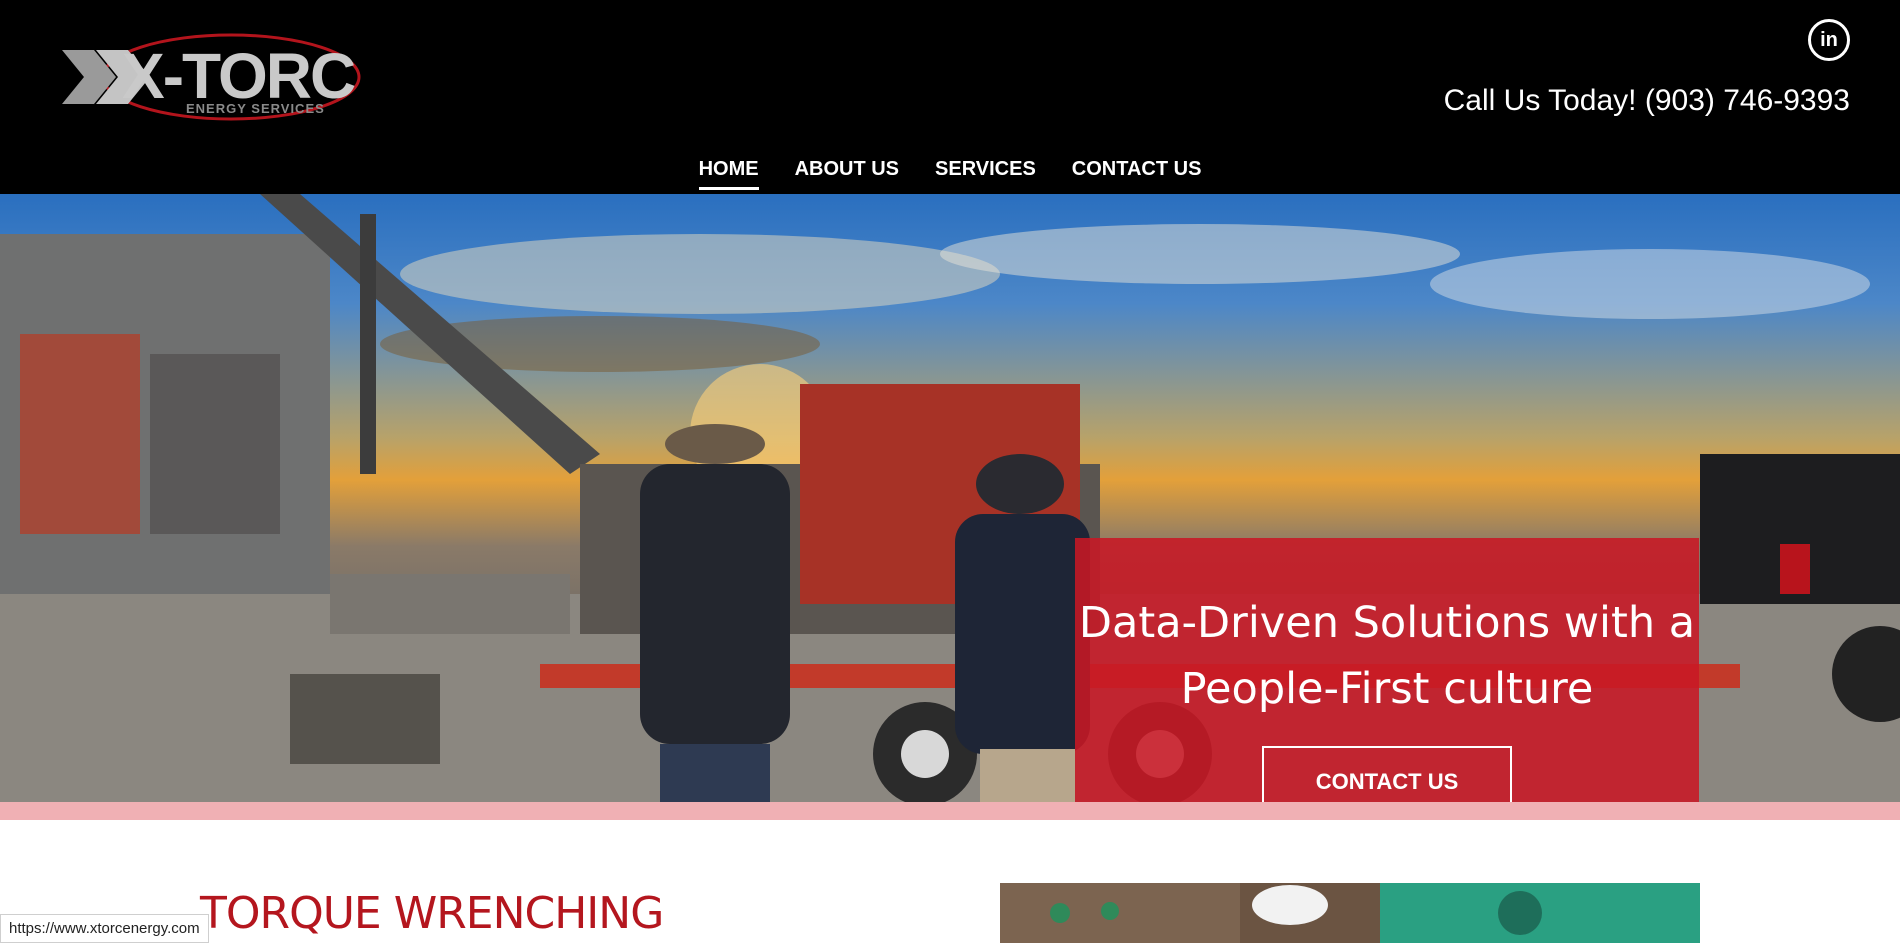 The height and width of the screenshot is (943, 1900). I want to click on torque-wrenching-photo, so click(1350, 913).